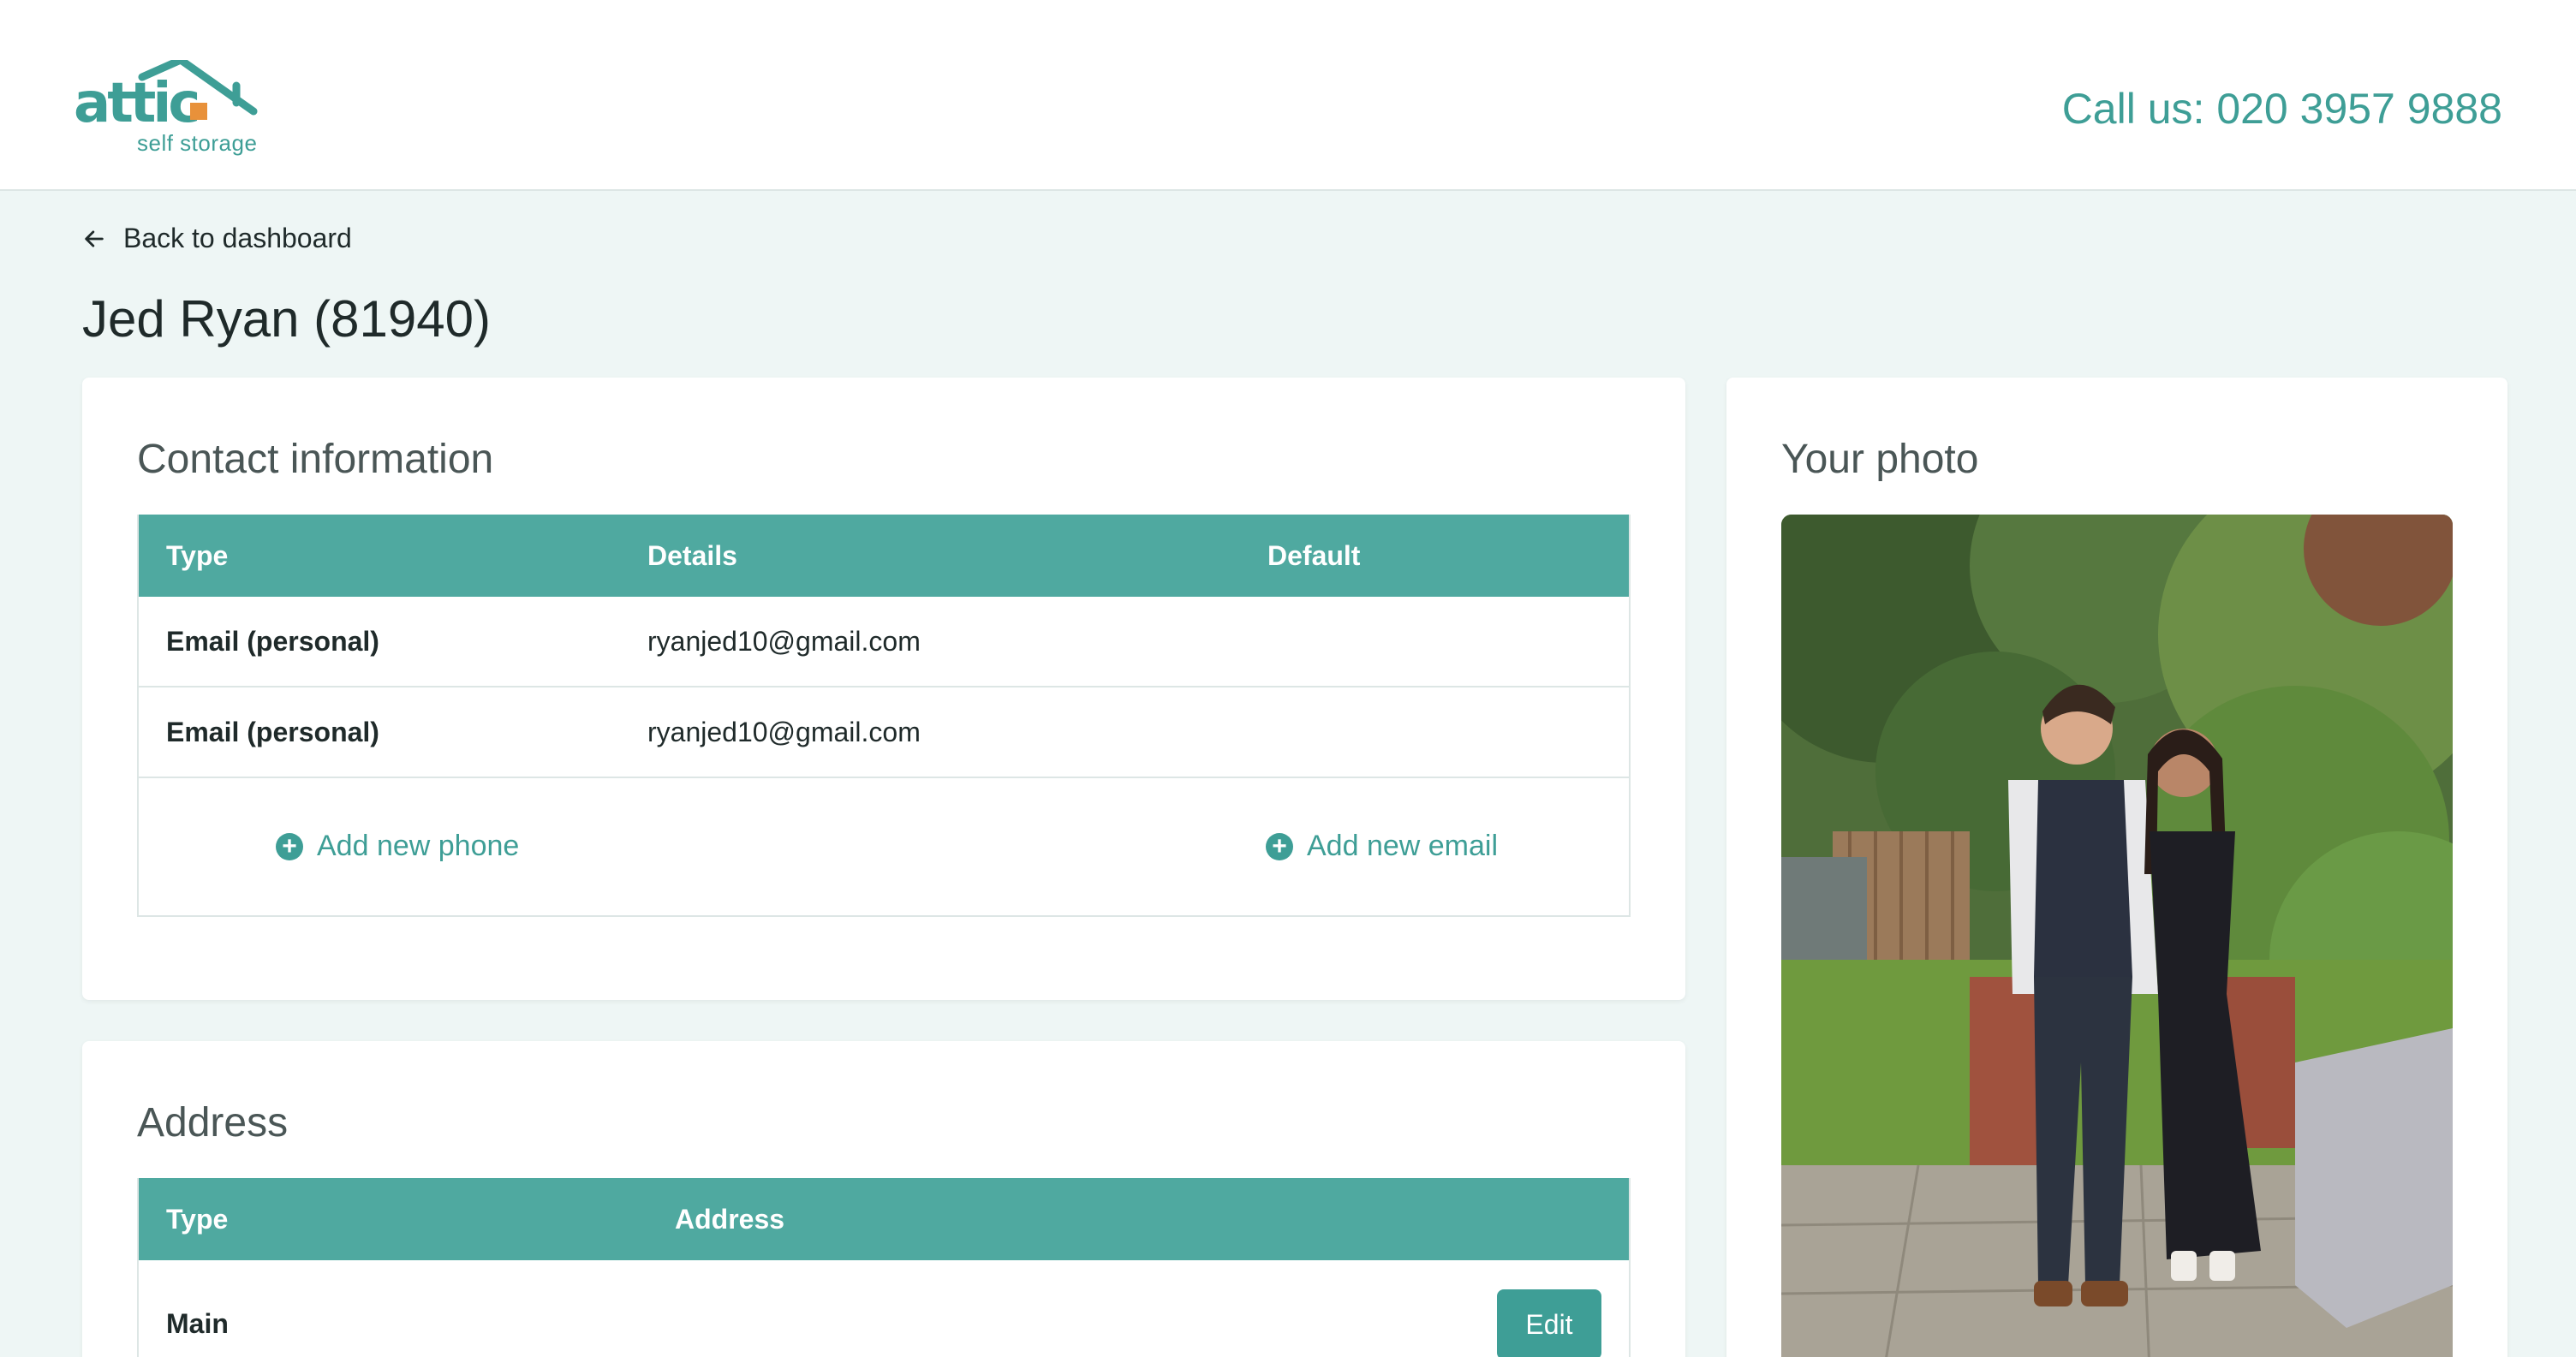  What do you see at coordinates (237, 238) in the screenshot?
I see `back-label: Back to dashboard` at bounding box center [237, 238].